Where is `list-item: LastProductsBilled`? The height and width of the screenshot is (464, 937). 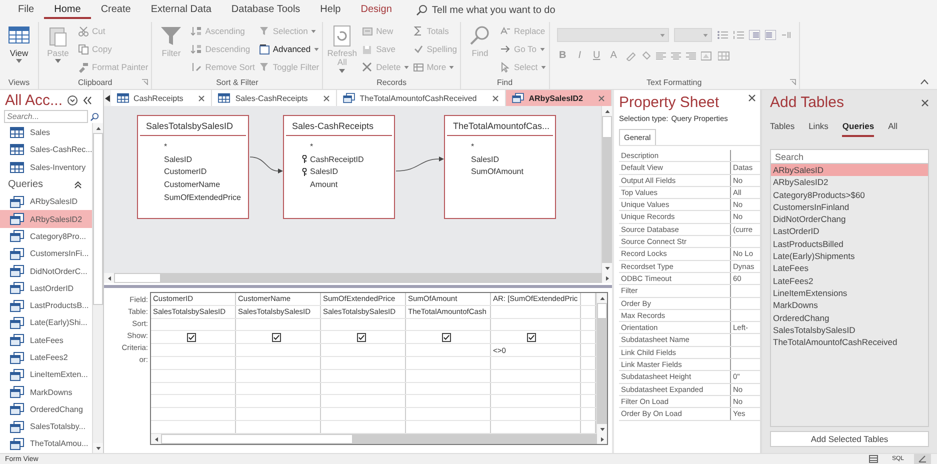
list-item: LastProductsBilled is located at coordinates (849, 244).